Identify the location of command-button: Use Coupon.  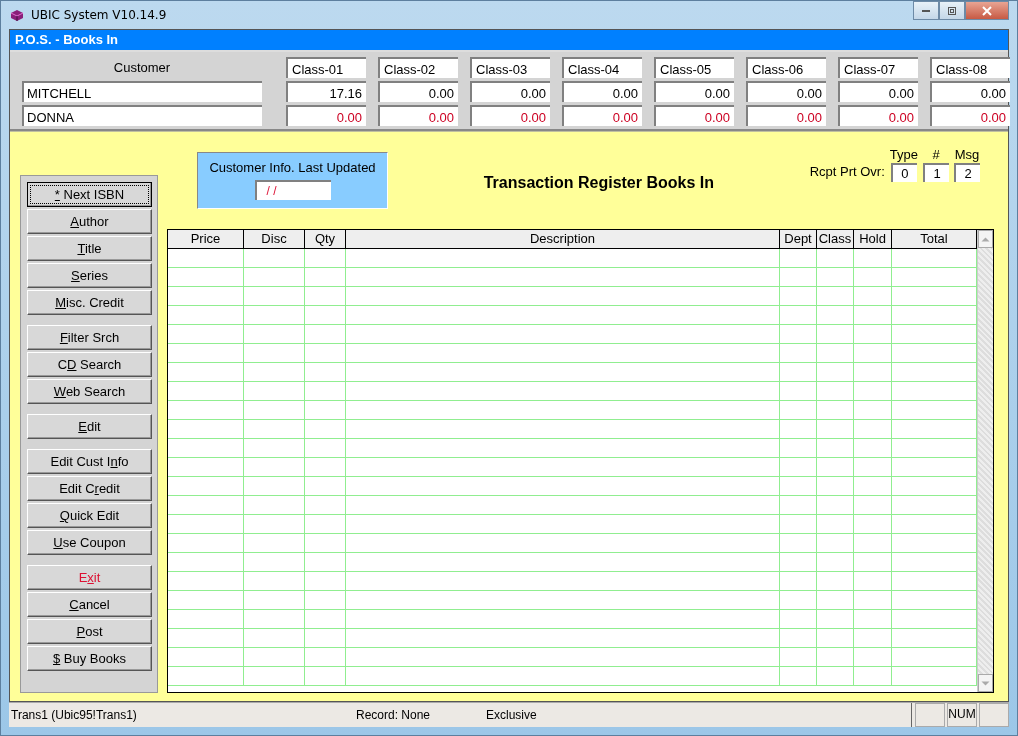
(89, 542).